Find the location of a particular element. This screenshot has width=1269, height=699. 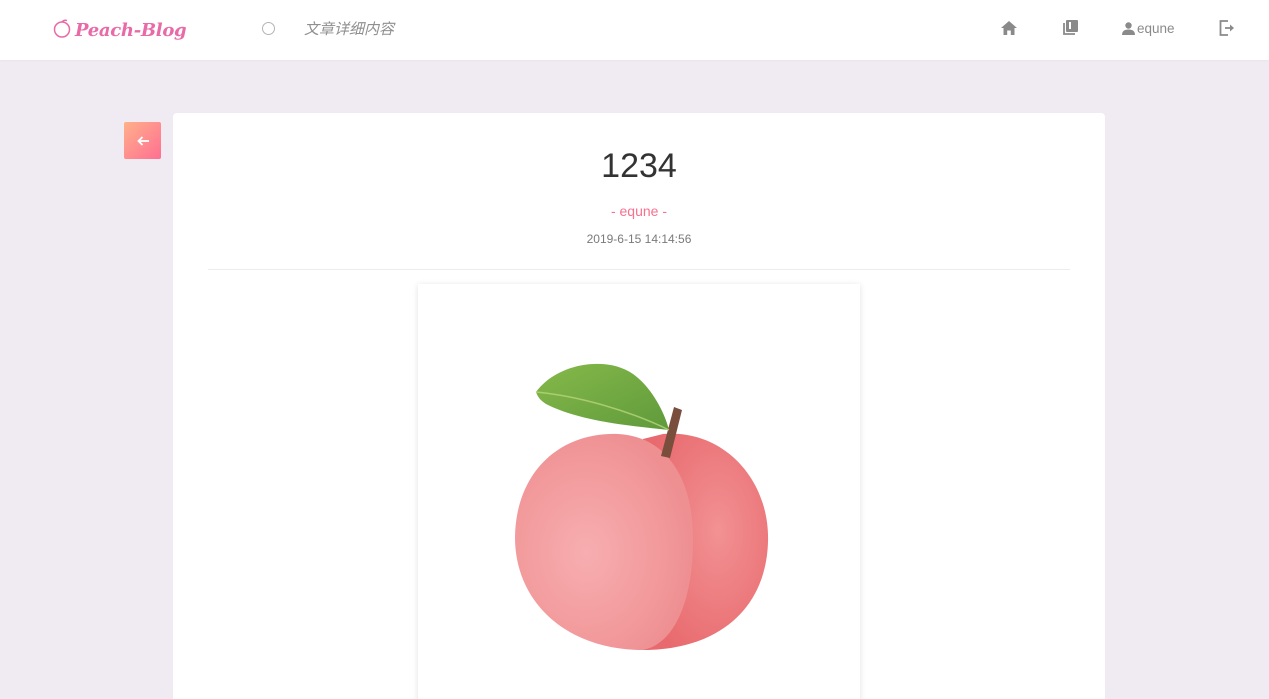

peach-illustration is located at coordinates (642, 506).